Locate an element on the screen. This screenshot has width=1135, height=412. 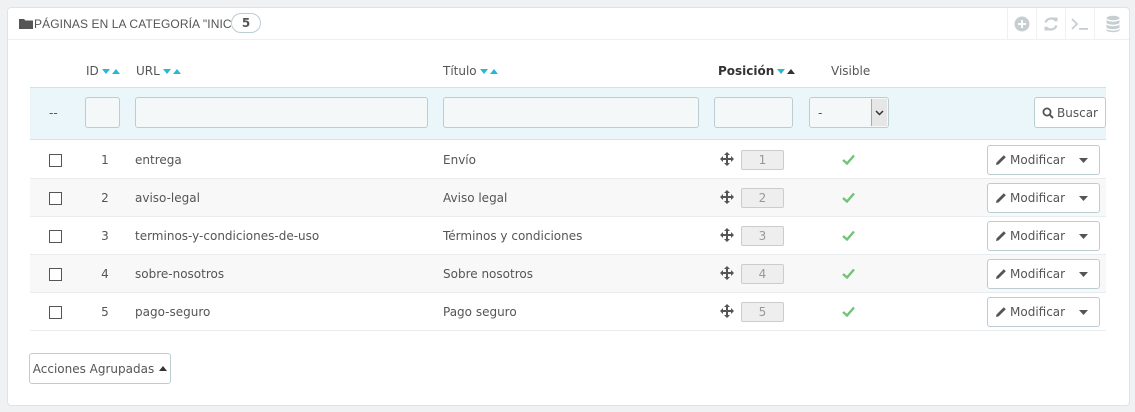
row-id: 3 is located at coordinates (105, 236).